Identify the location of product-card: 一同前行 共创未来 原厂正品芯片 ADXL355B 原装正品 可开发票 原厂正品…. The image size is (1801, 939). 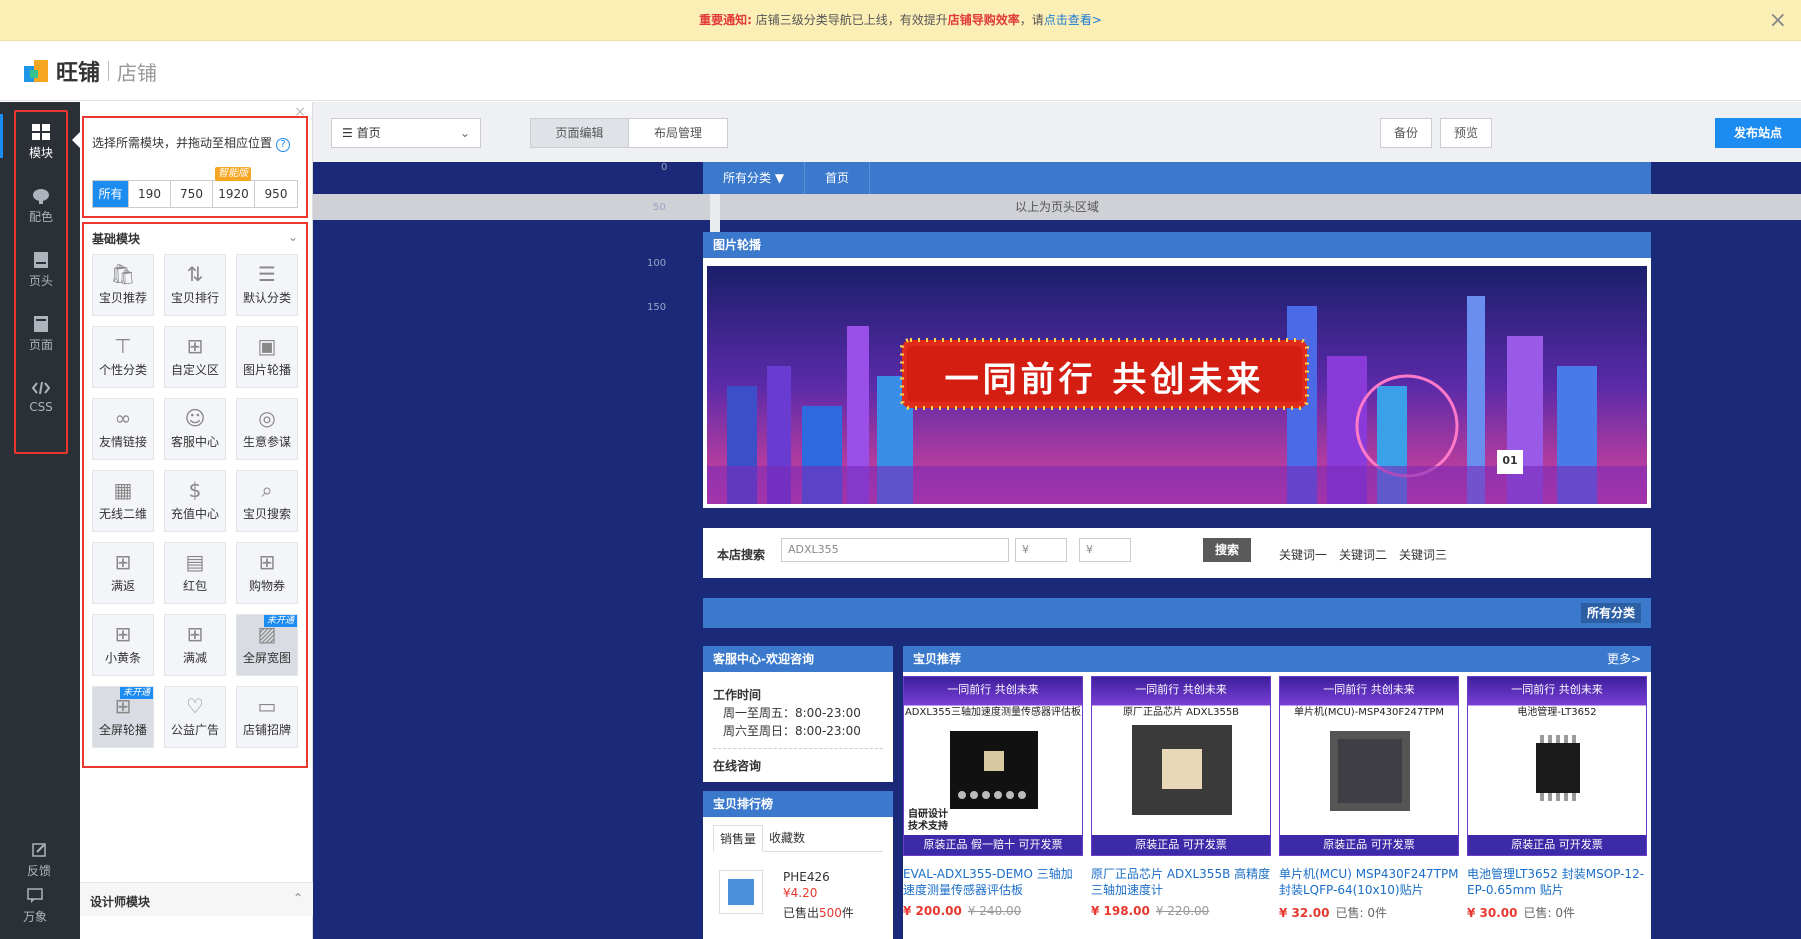
(1181, 798).